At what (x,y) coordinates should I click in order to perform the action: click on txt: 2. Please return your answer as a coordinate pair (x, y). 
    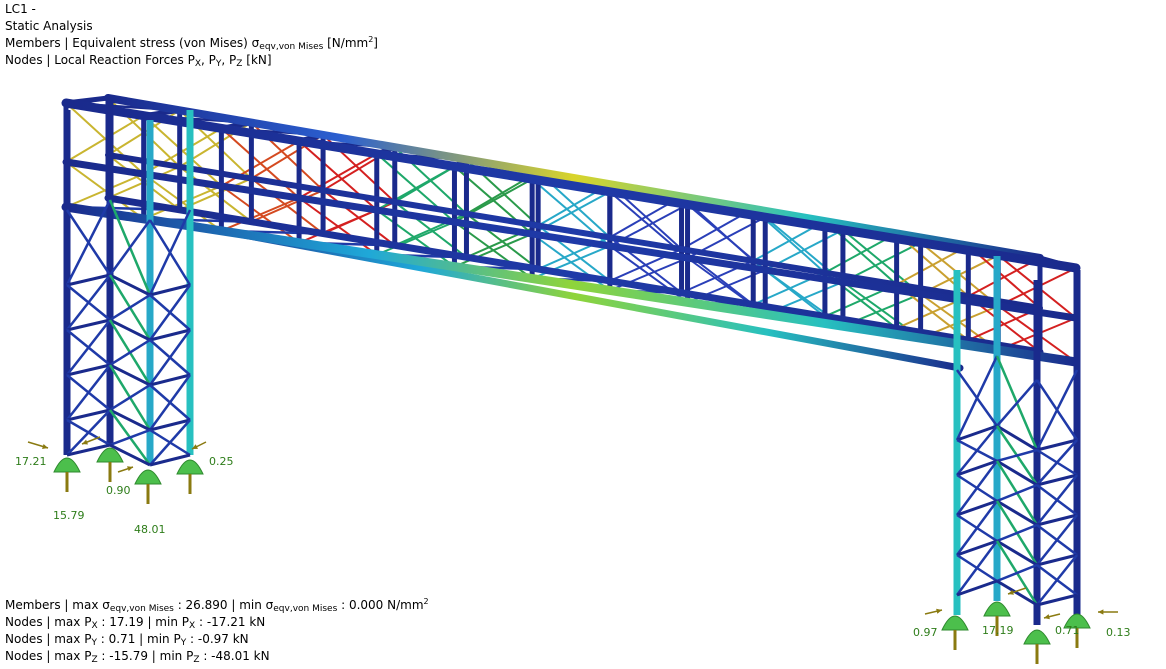
    Looking at the image, I should click on (426, 601).